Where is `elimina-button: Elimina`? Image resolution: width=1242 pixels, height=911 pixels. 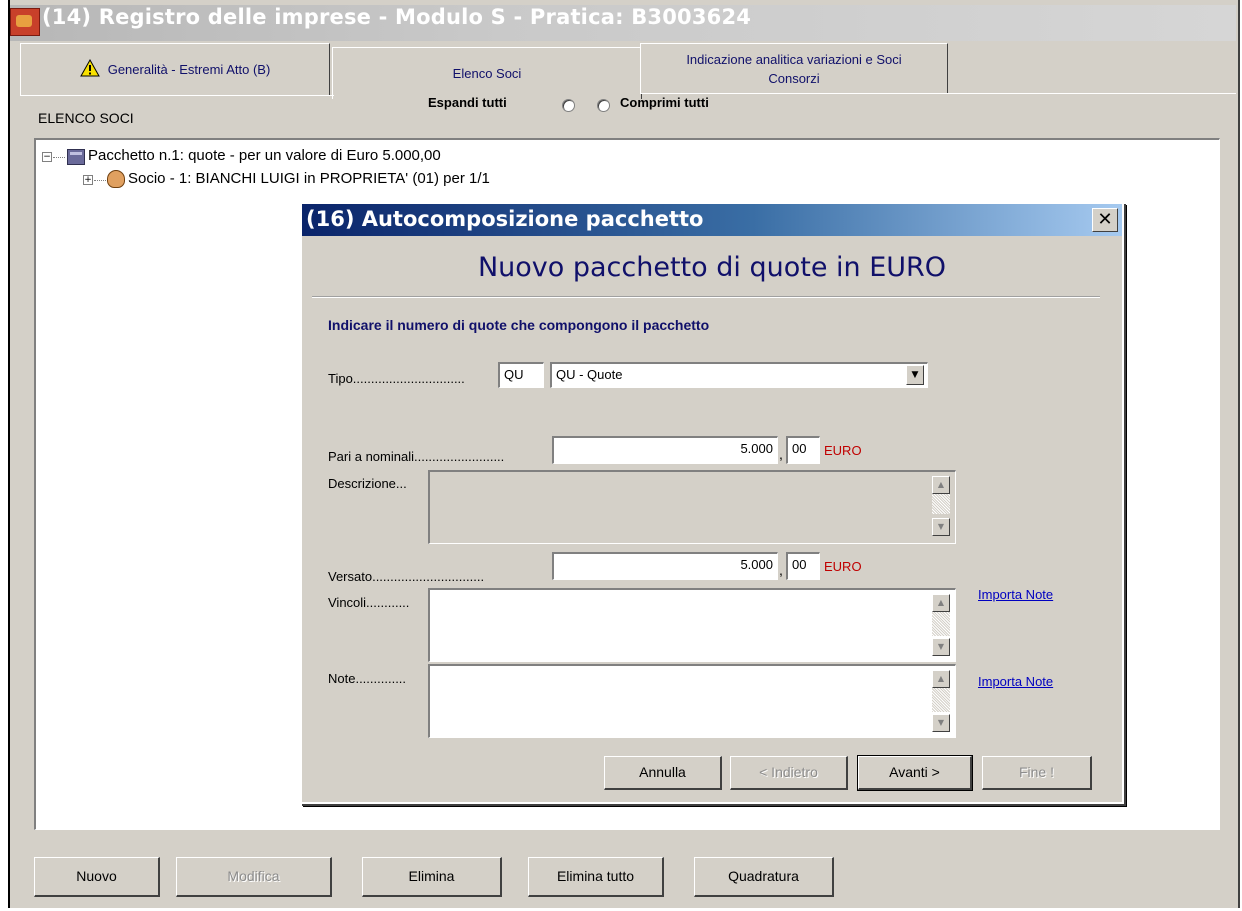
elimina-button: Elimina is located at coordinates (432, 877).